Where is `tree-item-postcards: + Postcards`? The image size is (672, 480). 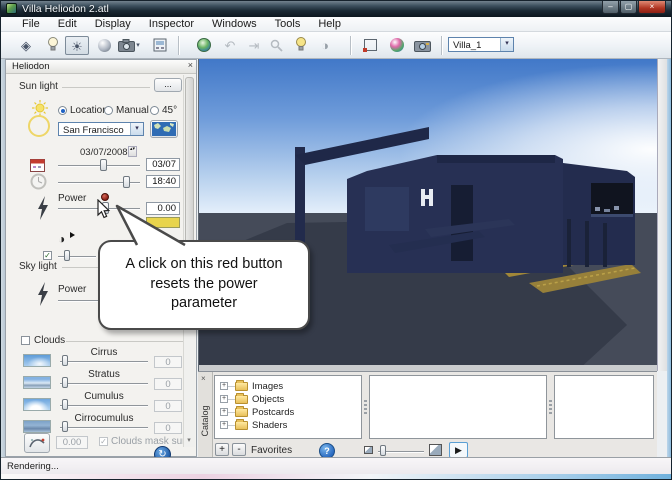
tree-item-postcards: + Postcards is located at coordinates (257, 411).